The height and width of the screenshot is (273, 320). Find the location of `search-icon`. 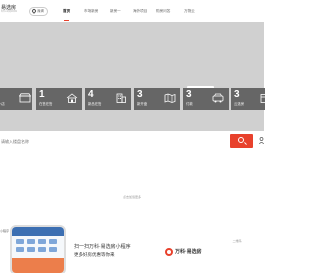

search-icon is located at coordinates (241, 140).